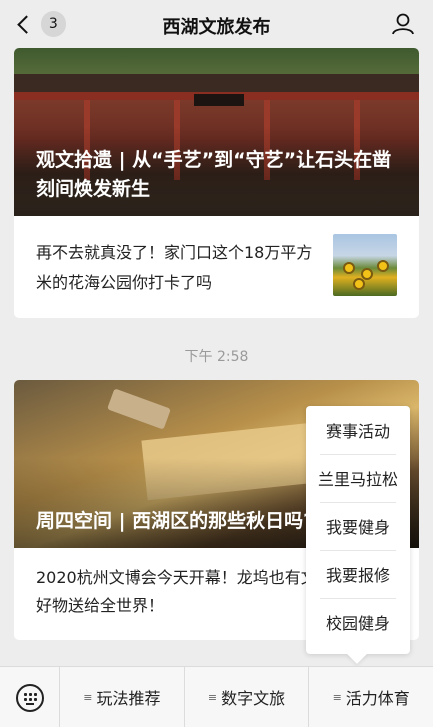 This screenshot has height=727, width=433. Describe the element at coordinates (358, 622) in the screenshot. I see `menu-item-campus-fitness: 校园健身` at that location.